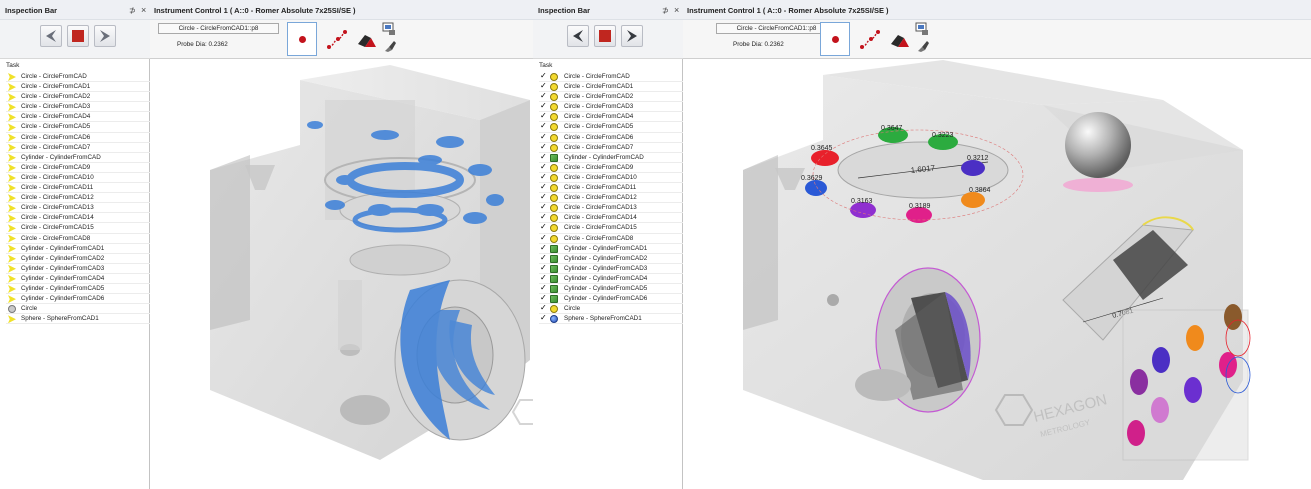 The image size is (1311, 489). What do you see at coordinates (78, 279) in the screenshot?
I see `task-row: Cylinder - CylinderFromCAD4` at bounding box center [78, 279].